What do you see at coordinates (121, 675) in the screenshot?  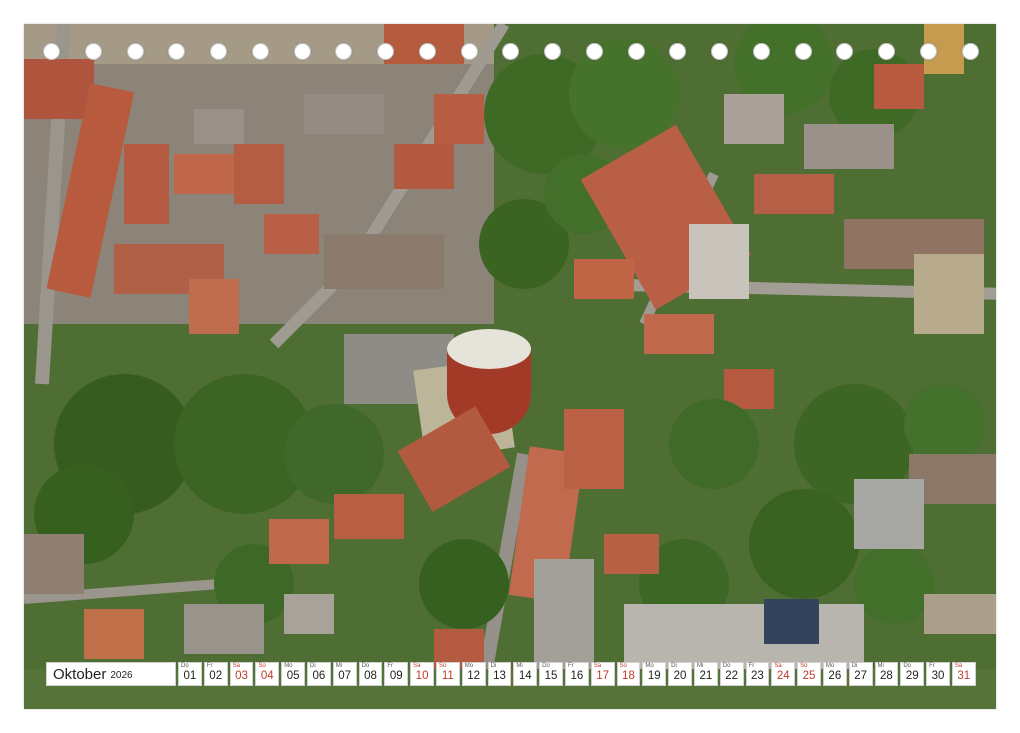 I see `month-year: 2026` at bounding box center [121, 675].